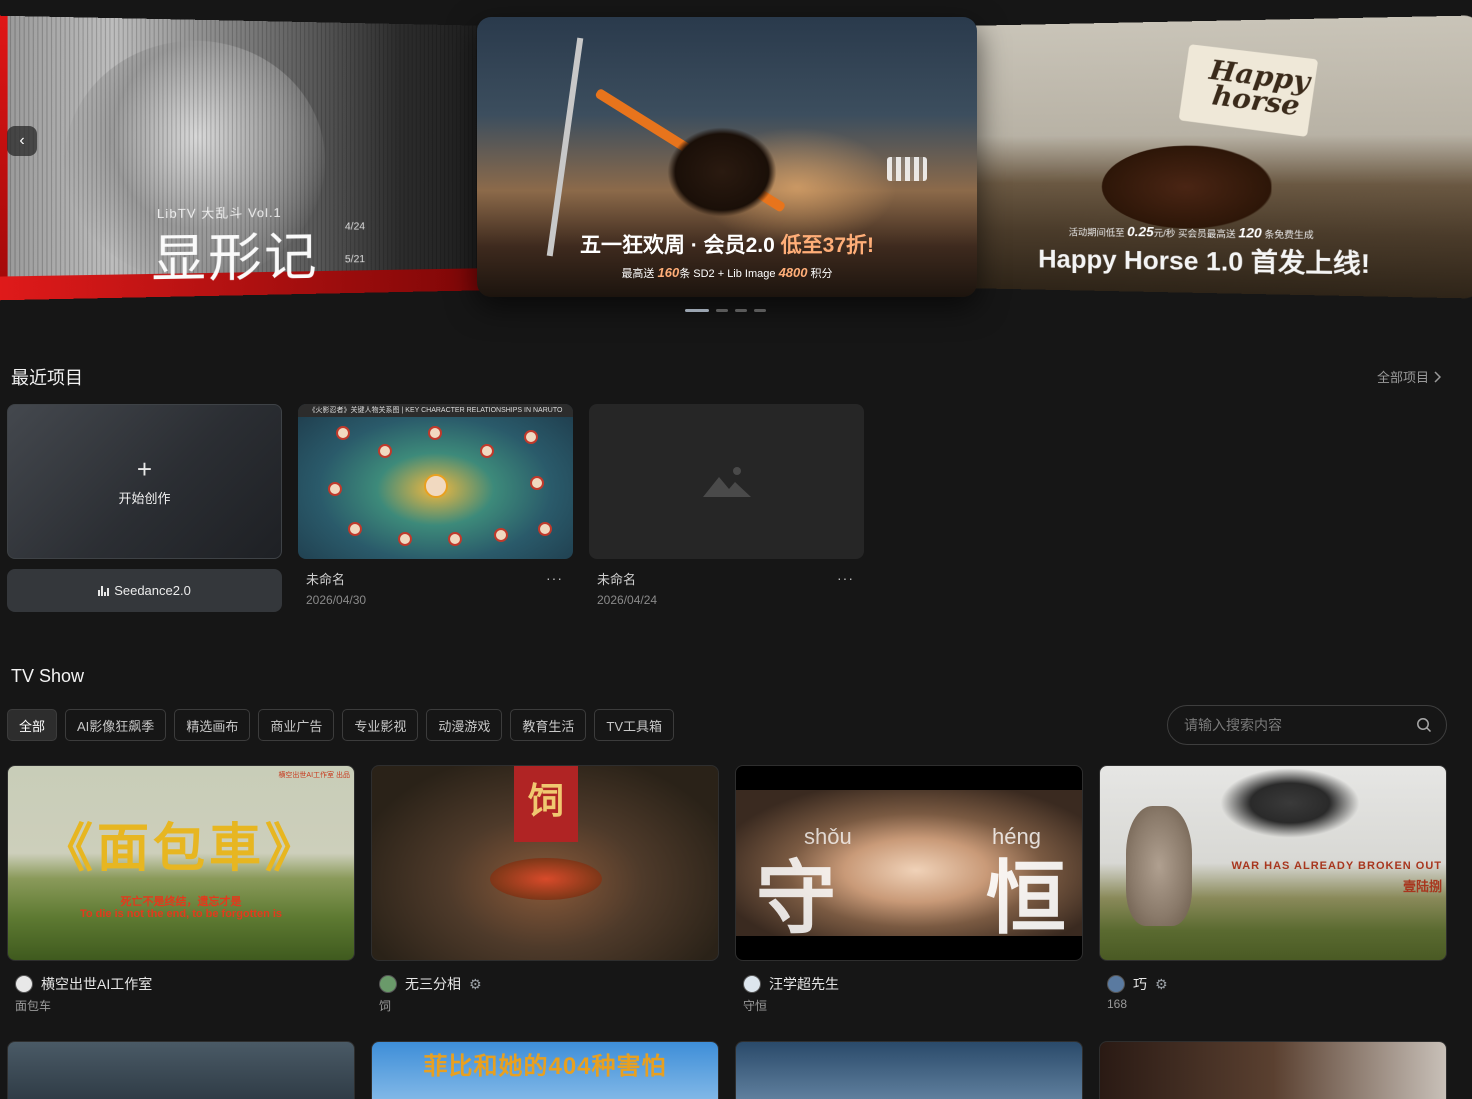 Image resolution: width=1472 pixels, height=1099 pixels. I want to click on author-name: 巧, so click(1140, 984).